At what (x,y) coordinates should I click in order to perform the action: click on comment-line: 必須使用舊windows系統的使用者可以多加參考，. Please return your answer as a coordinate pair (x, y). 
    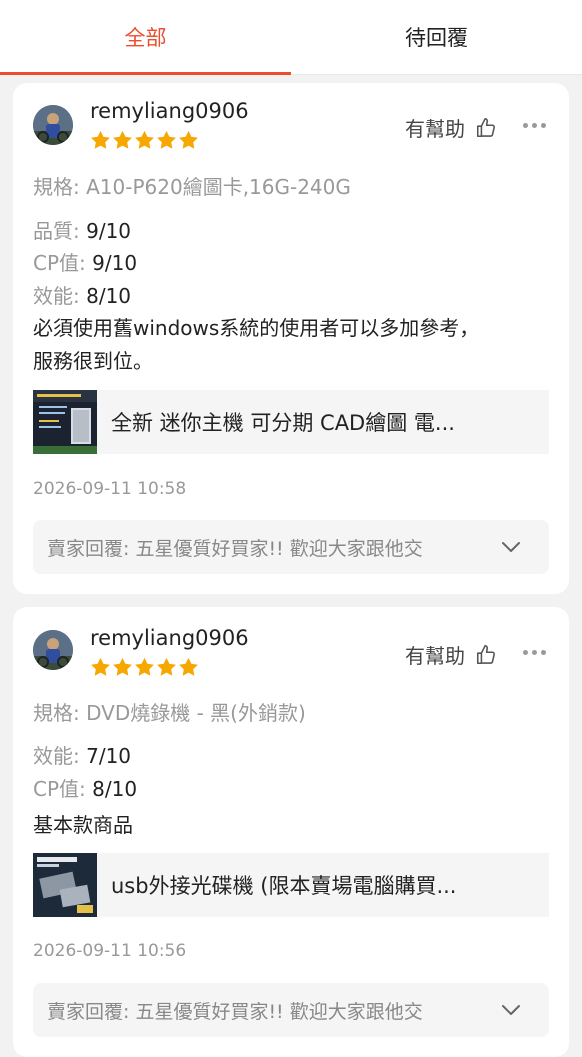
    Looking at the image, I should click on (256, 328).